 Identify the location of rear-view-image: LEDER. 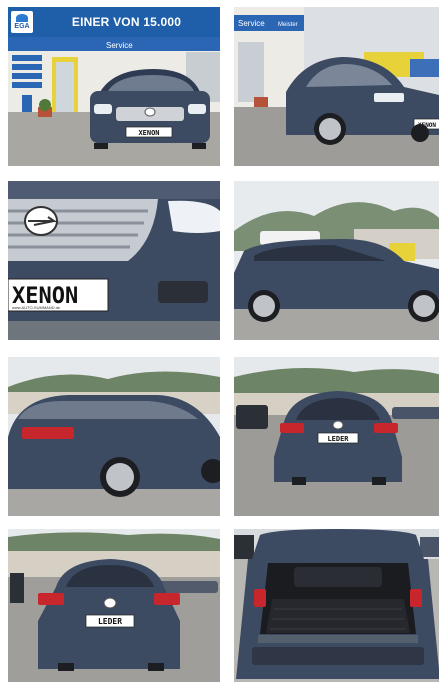
(336, 436).